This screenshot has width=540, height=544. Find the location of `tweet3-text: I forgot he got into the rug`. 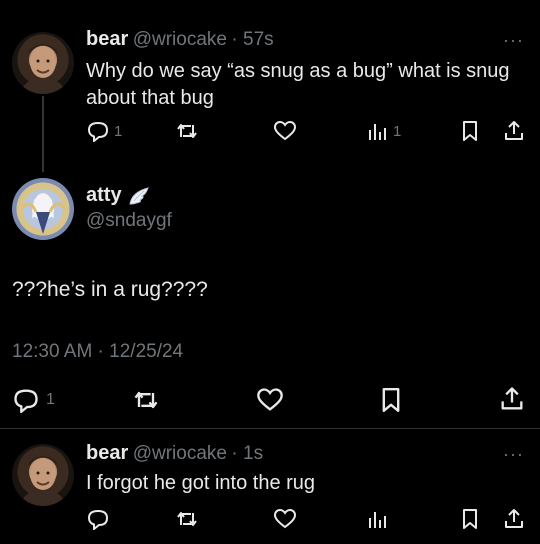

tweet3-text: I forgot he got into the rug is located at coordinates (201, 483).